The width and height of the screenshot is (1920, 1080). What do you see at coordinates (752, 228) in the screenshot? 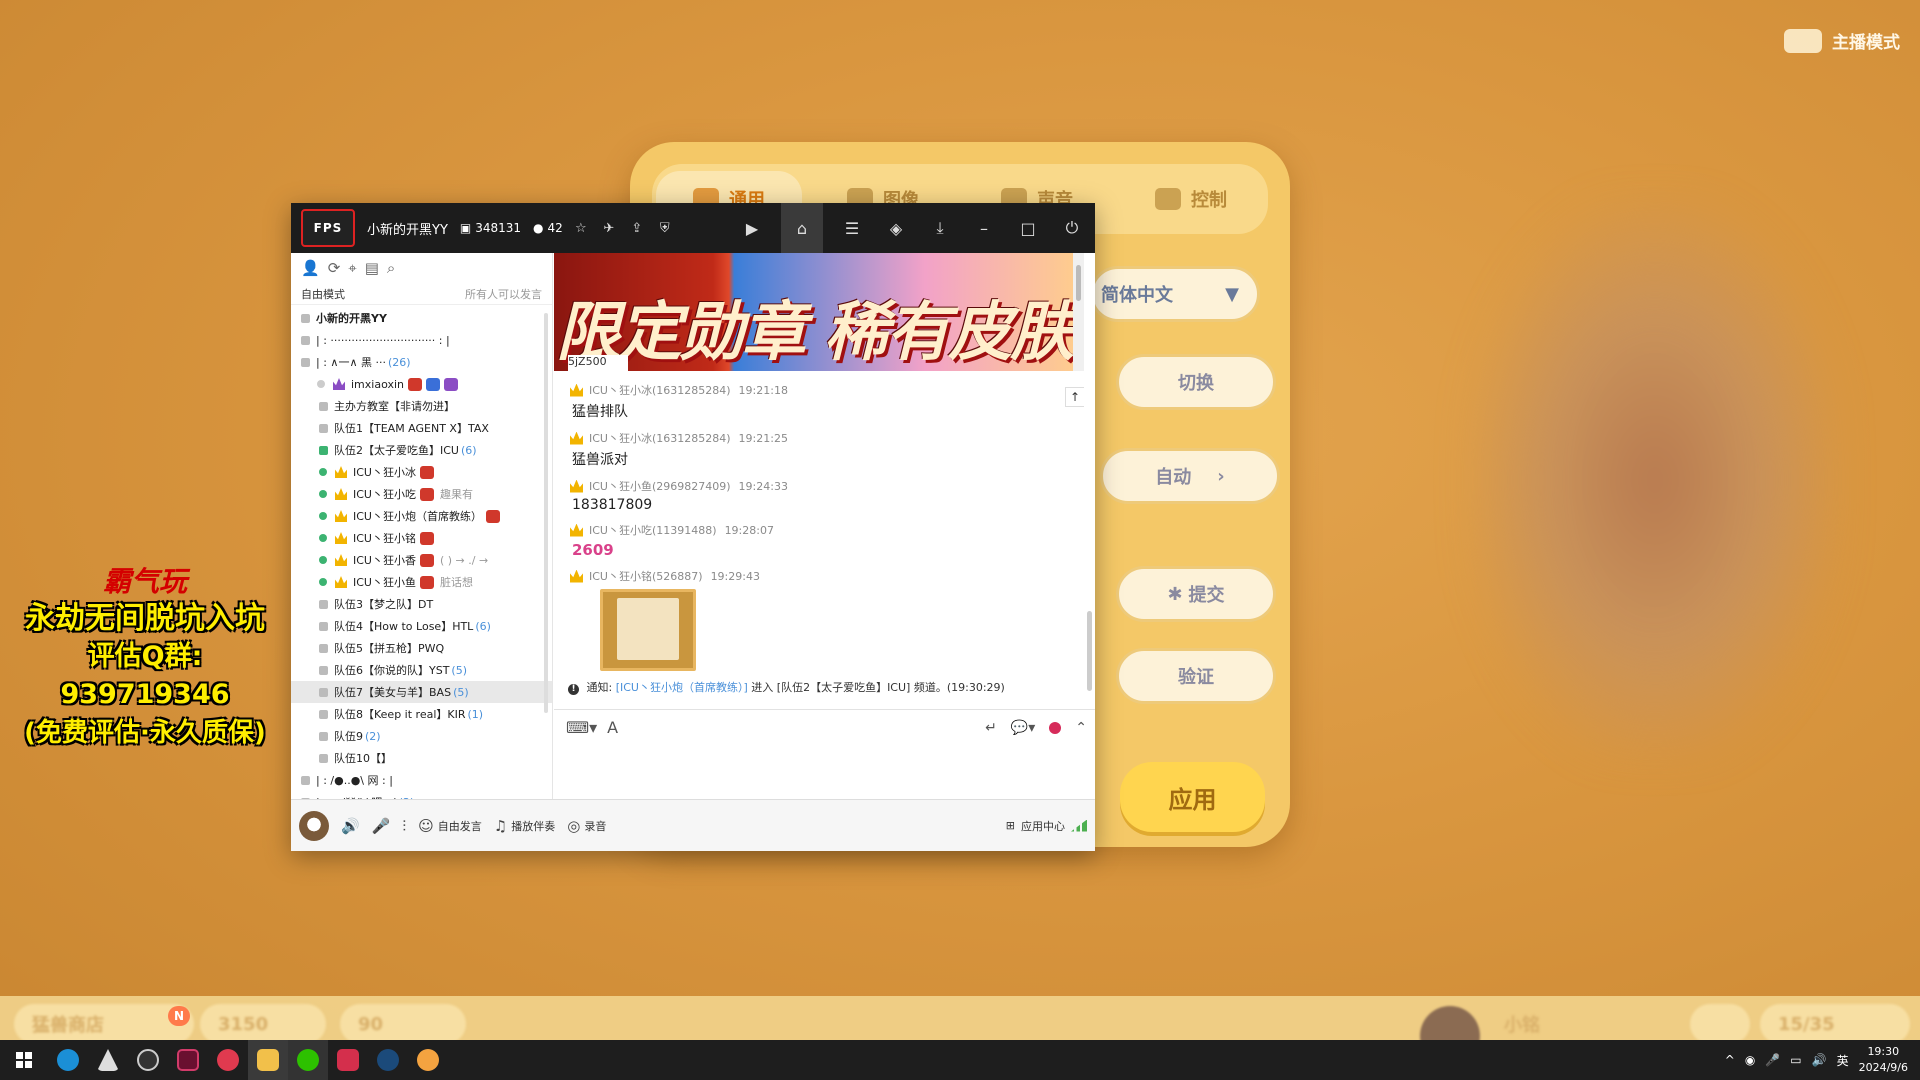
I see `video-icon: ▶` at bounding box center [752, 228].